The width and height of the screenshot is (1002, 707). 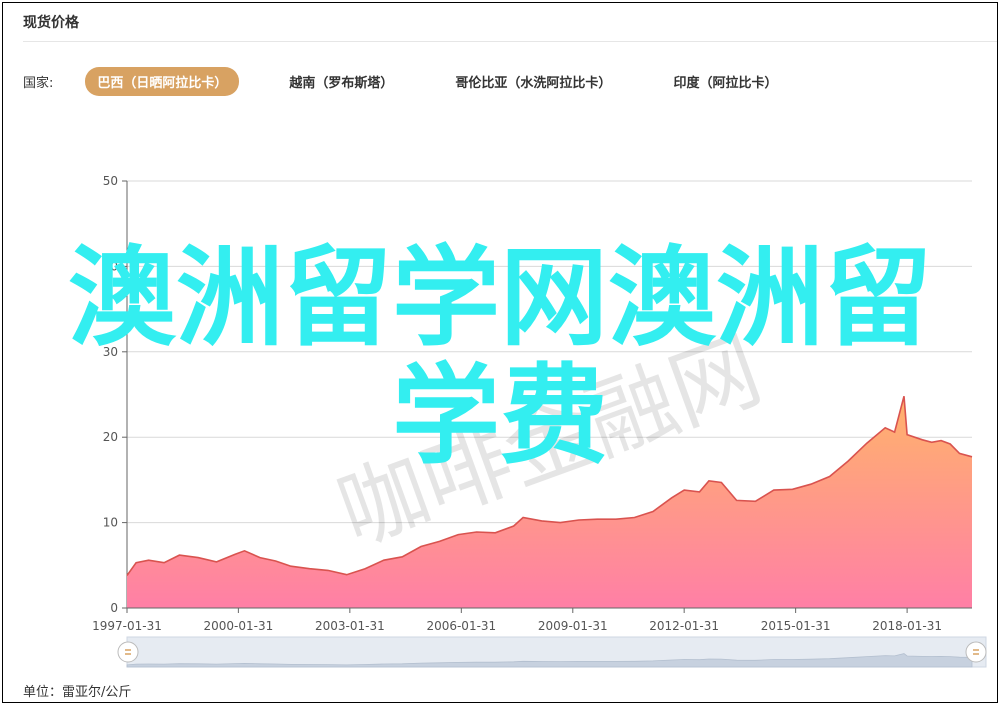 What do you see at coordinates (907, 626) in the screenshot?
I see `x-tick-label: 2018-01-31` at bounding box center [907, 626].